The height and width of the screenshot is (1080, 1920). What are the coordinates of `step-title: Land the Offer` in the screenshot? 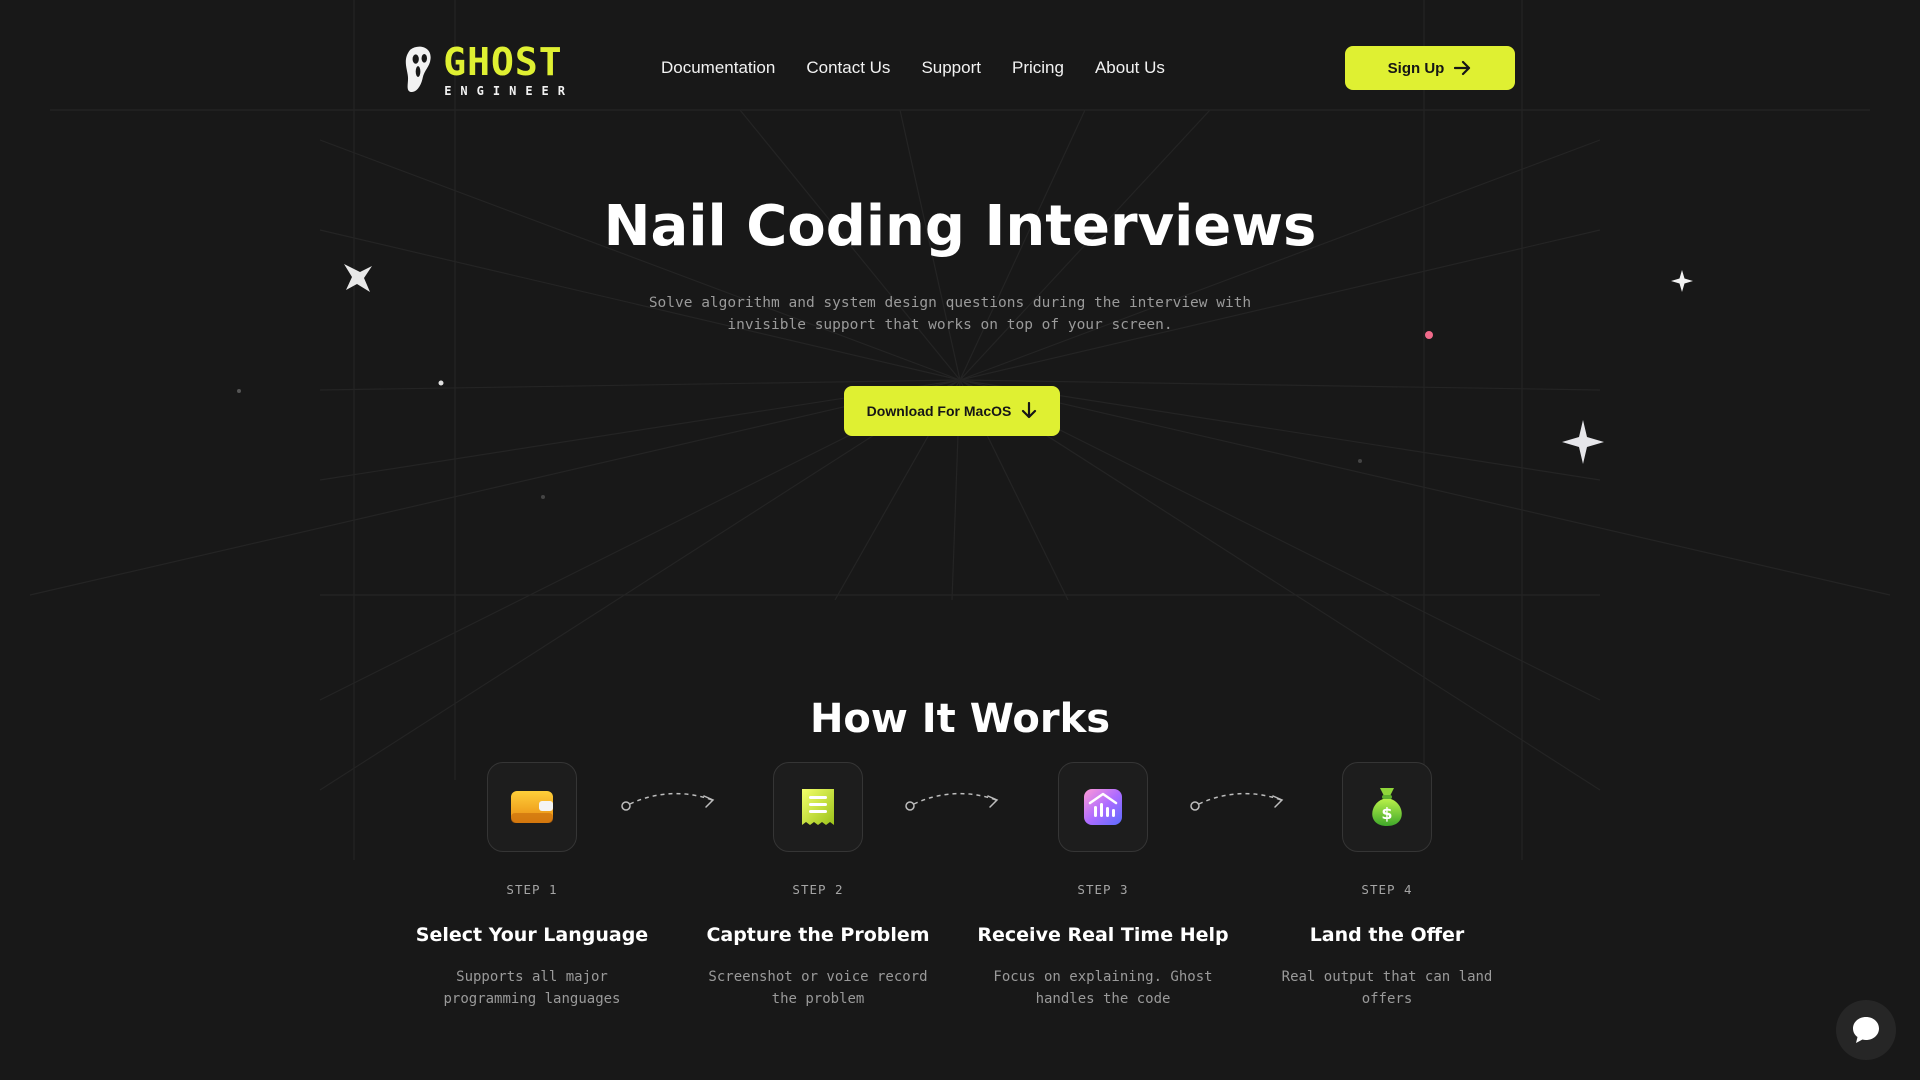 It's located at (1387, 935).